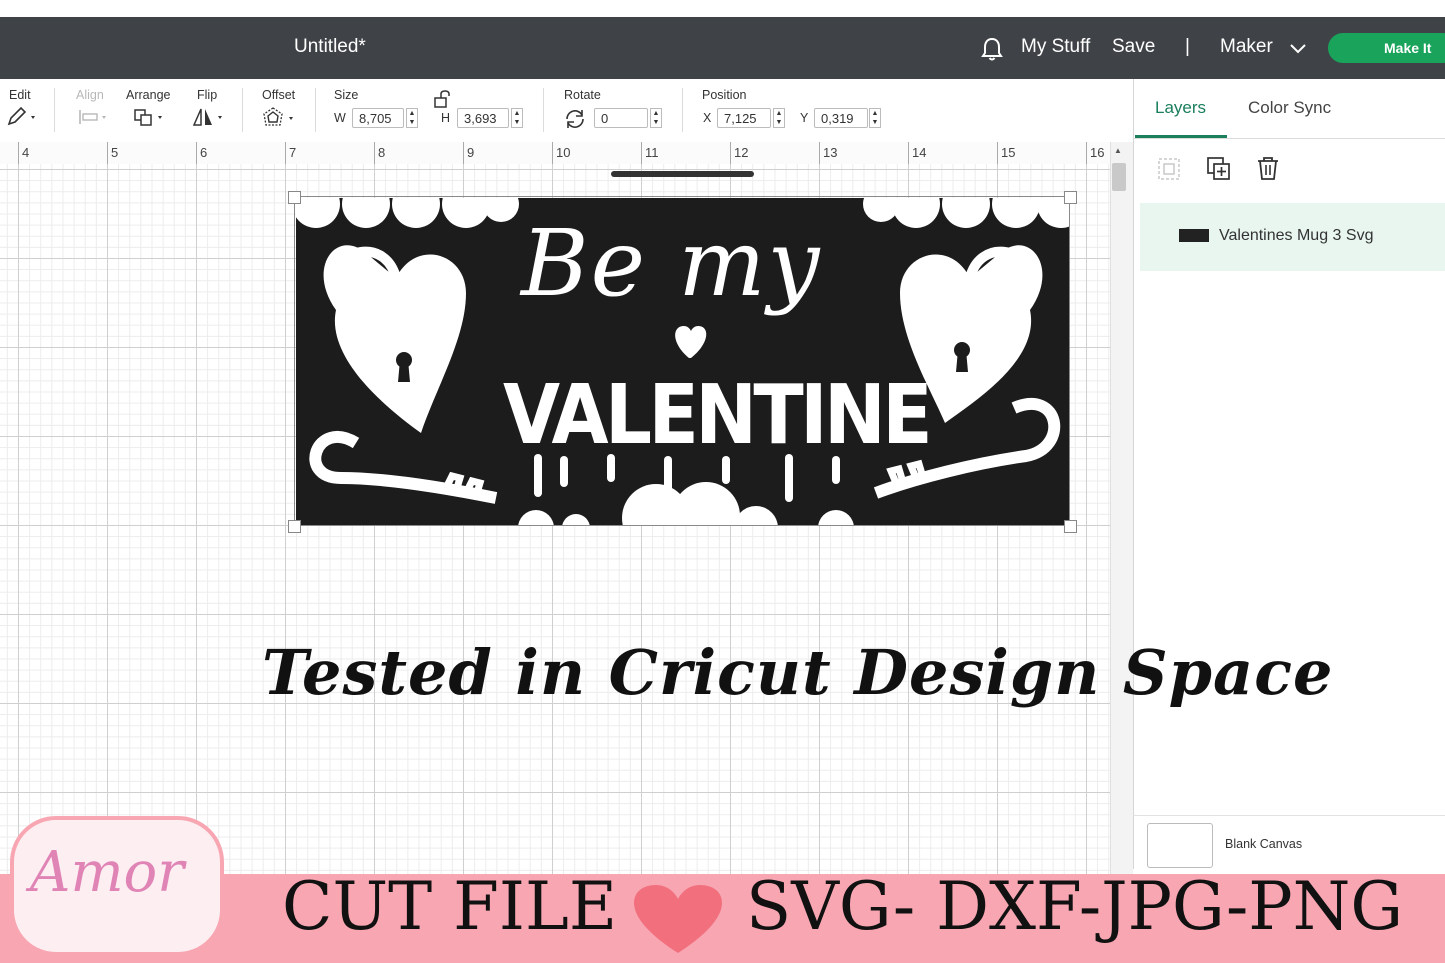 This screenshot has height=963, width=1445. Describe the element at coordinates (1119, 177) in the screenshot. I see `scrollbar-thumb` at that location.